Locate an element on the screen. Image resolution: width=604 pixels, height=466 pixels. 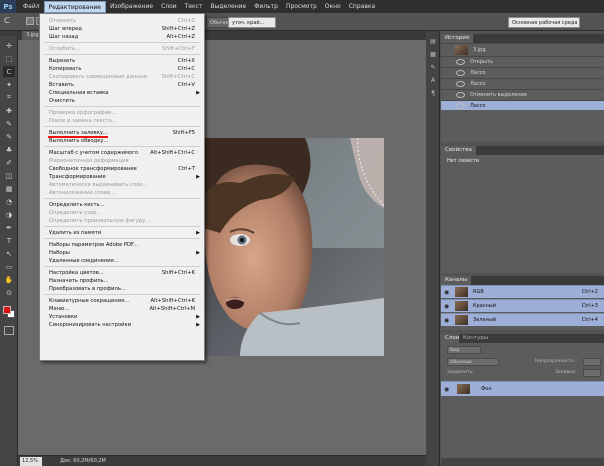
fill-field is located at coordinates (592, 373).